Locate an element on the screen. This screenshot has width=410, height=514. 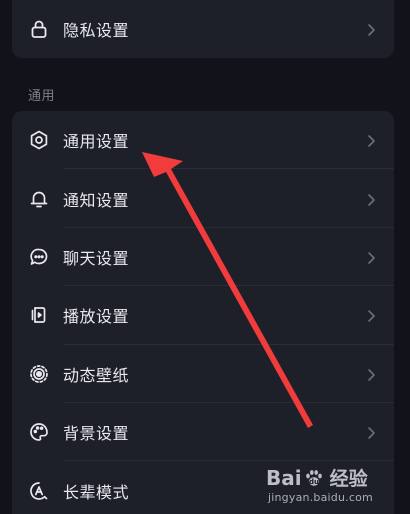
playback-device-icon is located at coordinates (39, 315).